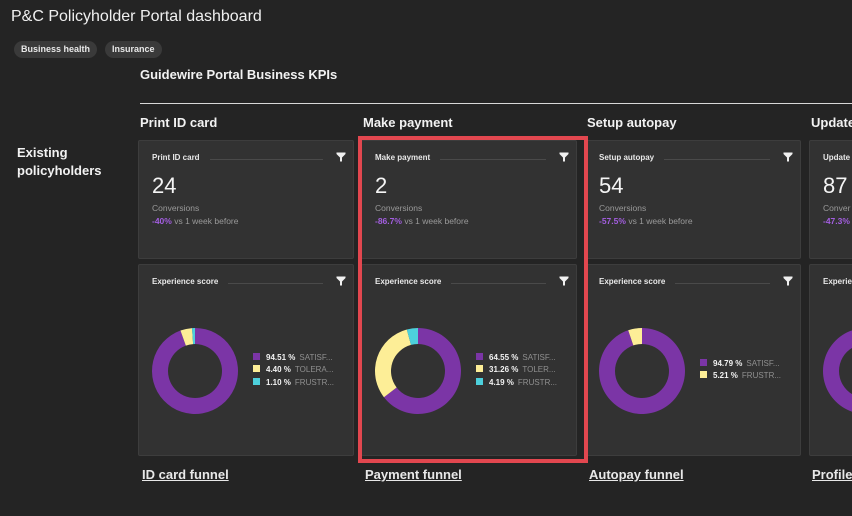 The image size is (852, 516). What do you see at coordinates (239, 74) in the screenshot?
I see `section-title: Guidewire Portal Business KPIs` at bounding box center [239, 74].